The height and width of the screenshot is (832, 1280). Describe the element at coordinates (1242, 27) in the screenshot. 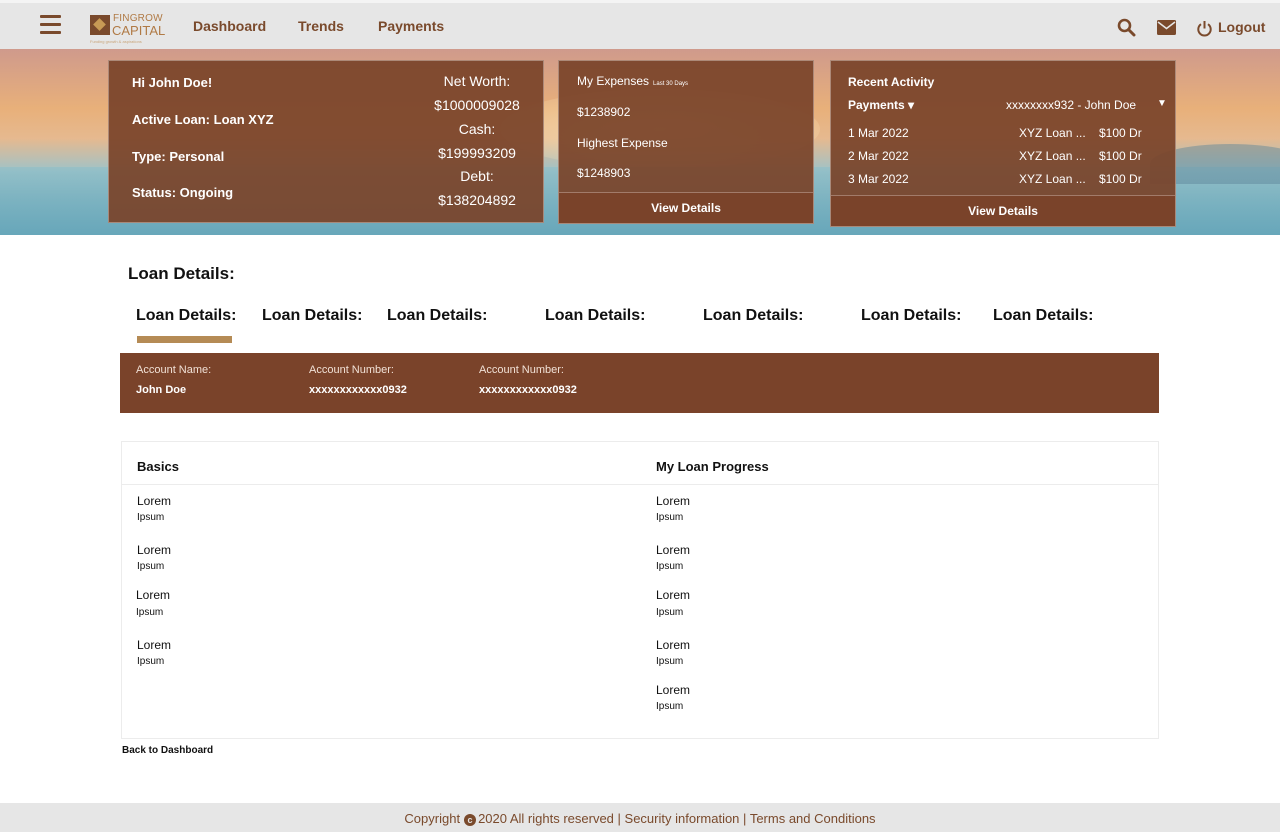

I see `logout-label: Logout` at that location.